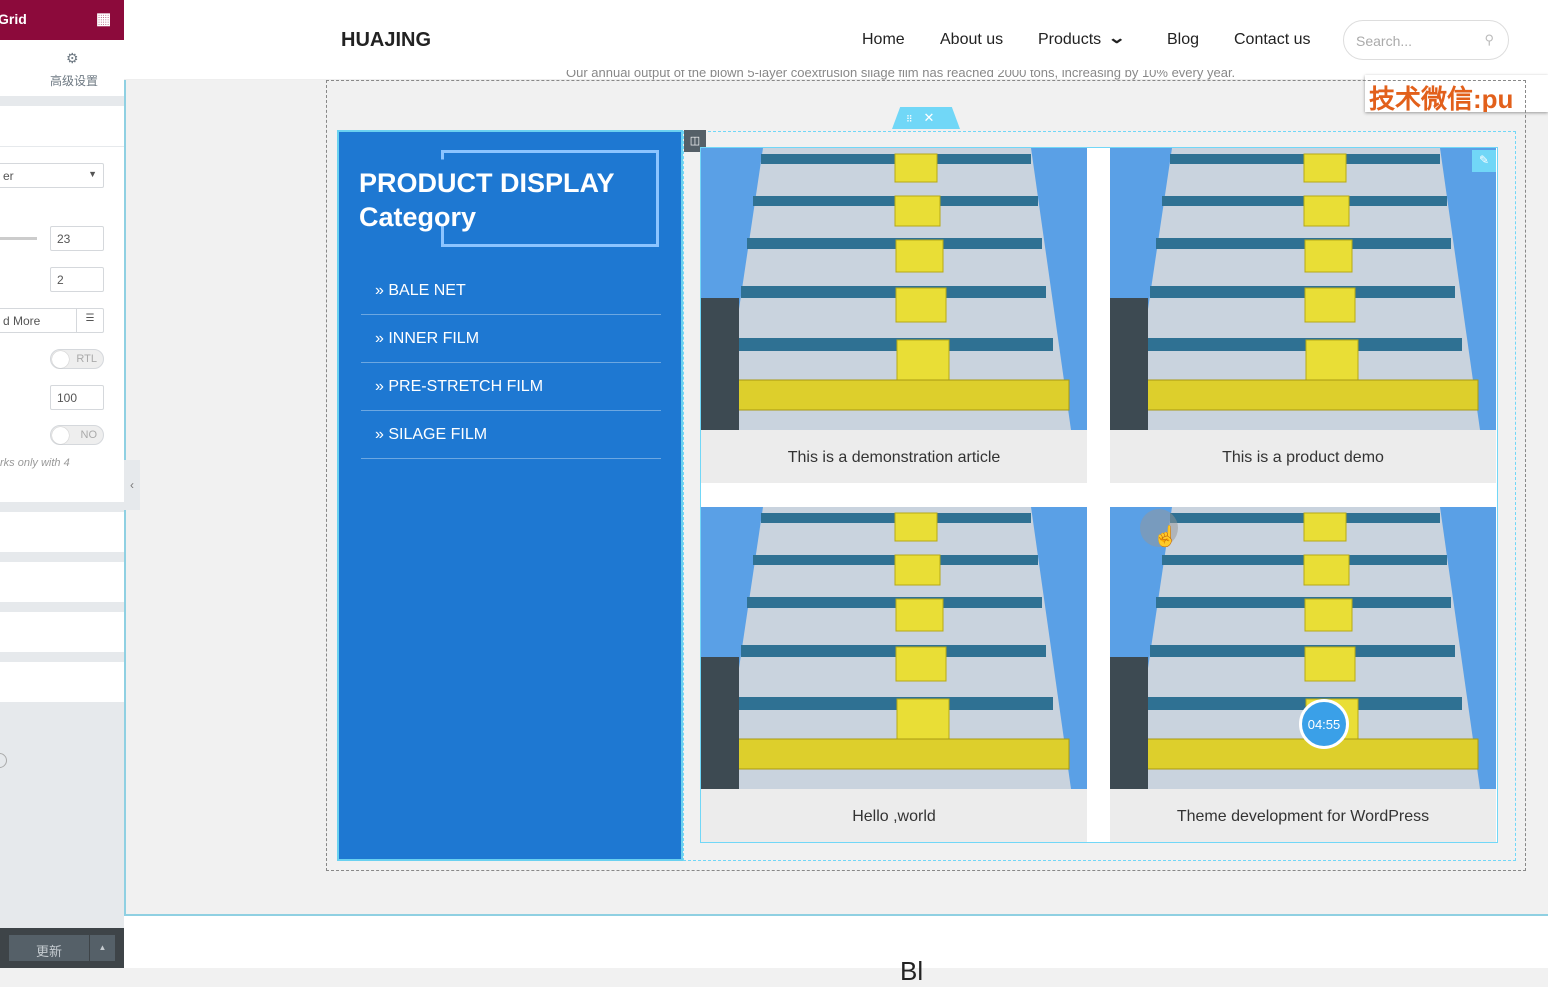 The image size is (1548, 987). Describe the element at coordinates (1272, 40) in the screenshot. I see `nav-contact: Contact us` at that location.